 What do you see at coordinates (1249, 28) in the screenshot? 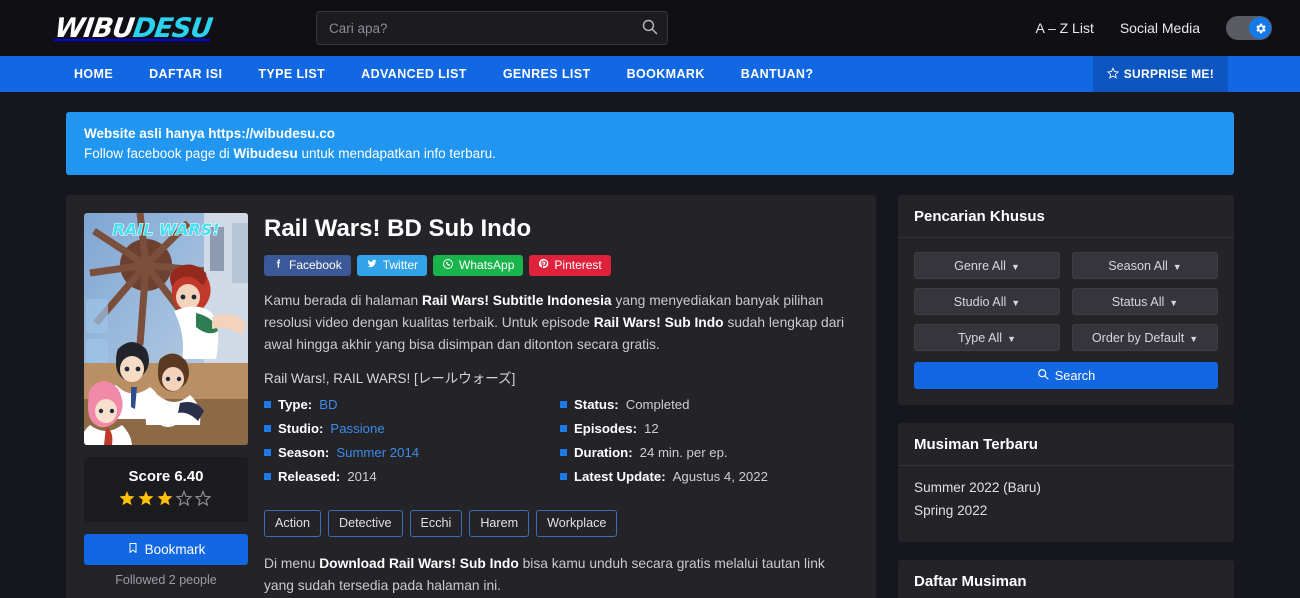
I see `dark-mode-toggle` at bounding box center [1249, 28].